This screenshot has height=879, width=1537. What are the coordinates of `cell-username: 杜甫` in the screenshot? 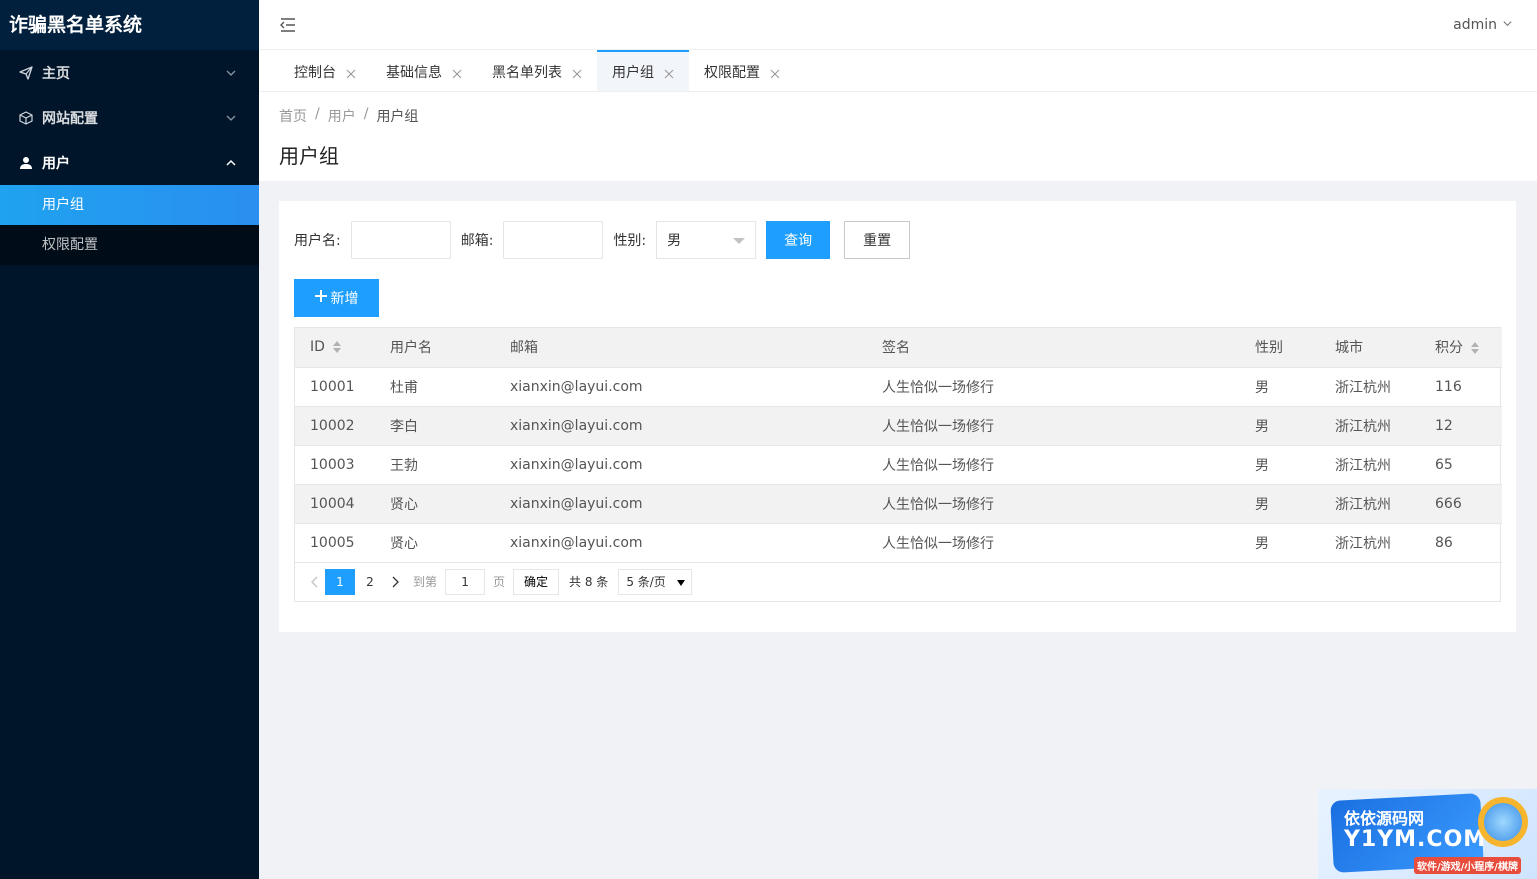 It's located at (435, 387).